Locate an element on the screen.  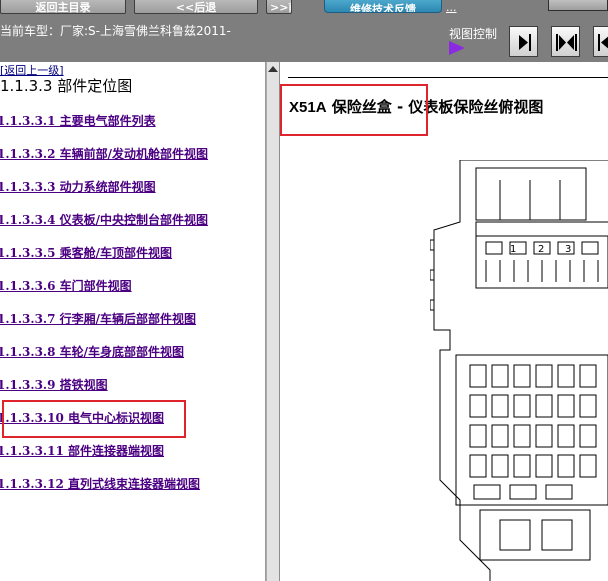
next-page-icon is located at coordinates (525, 42).